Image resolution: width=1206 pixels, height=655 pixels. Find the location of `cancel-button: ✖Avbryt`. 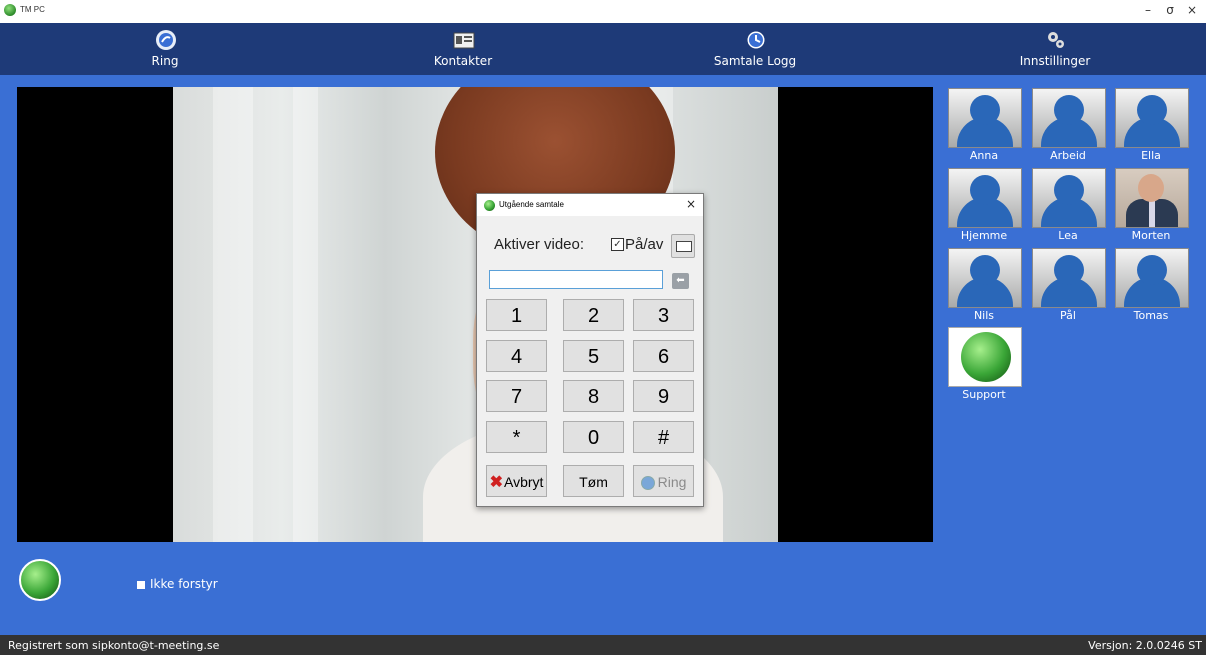

cancel-button: ✖Avbryt is located at coordinates (516, 481).